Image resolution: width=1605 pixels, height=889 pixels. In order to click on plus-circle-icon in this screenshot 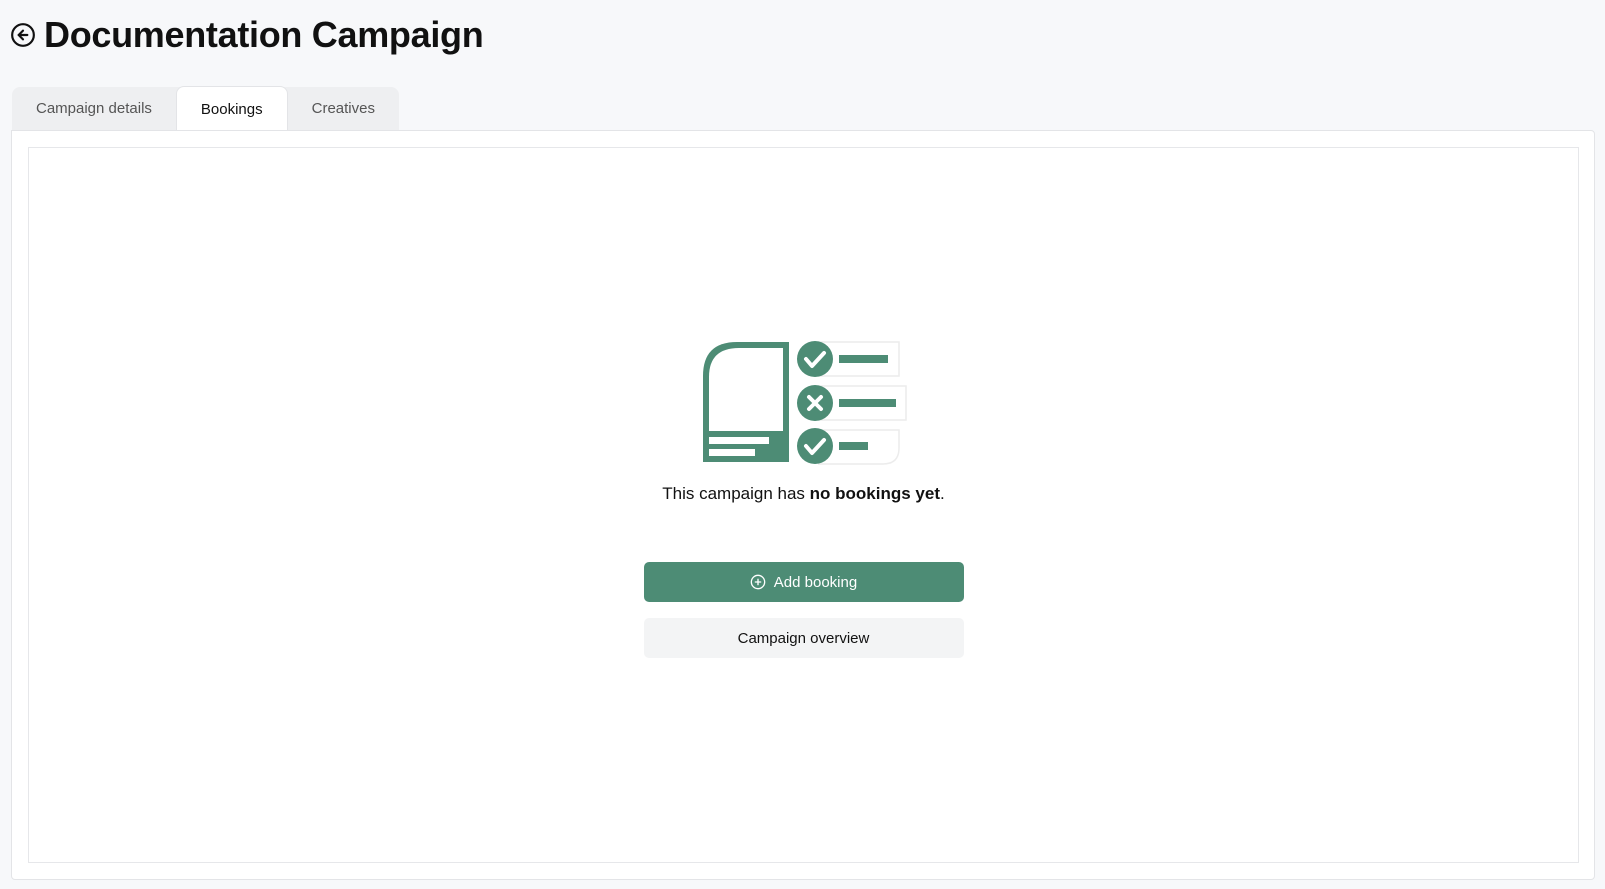, I will do `click(758, 582)`.